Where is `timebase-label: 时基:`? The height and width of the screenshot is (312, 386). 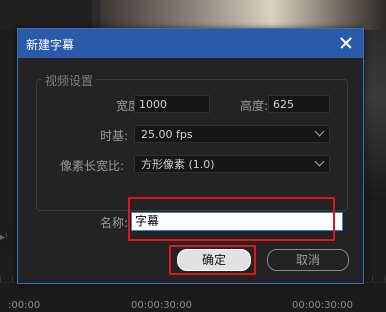
timebase-label: 时基: is located at coordinates (113, 136).